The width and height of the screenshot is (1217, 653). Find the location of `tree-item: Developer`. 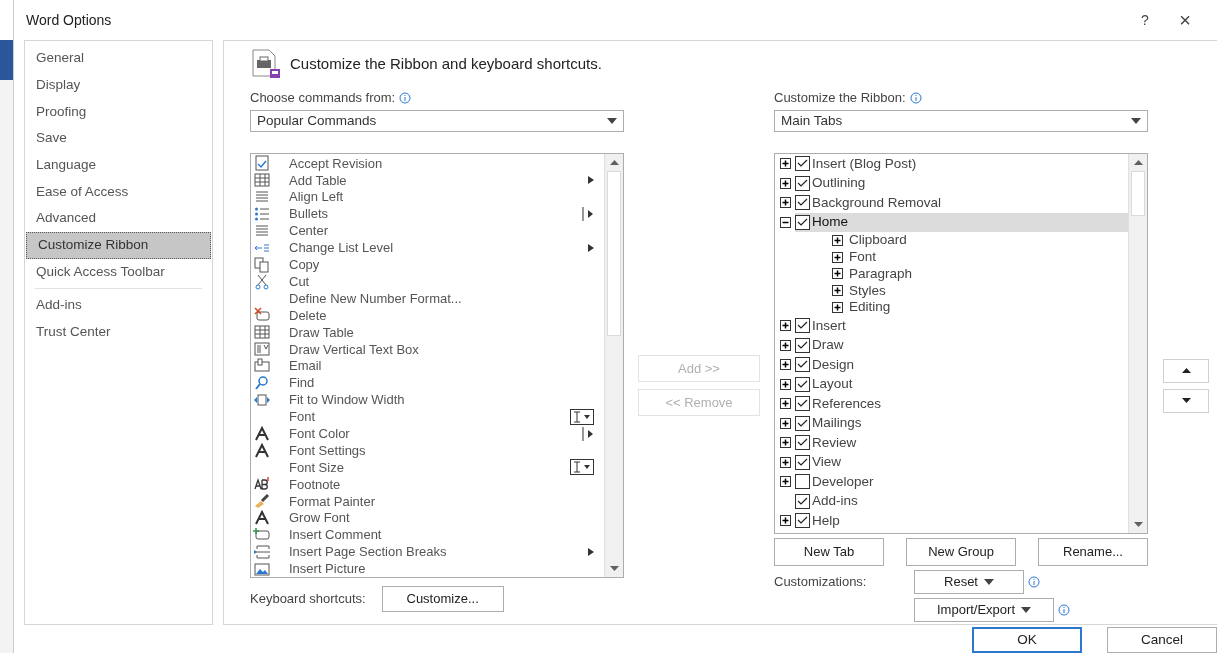

tree-item: Developer is located at coordinates (951, 482).